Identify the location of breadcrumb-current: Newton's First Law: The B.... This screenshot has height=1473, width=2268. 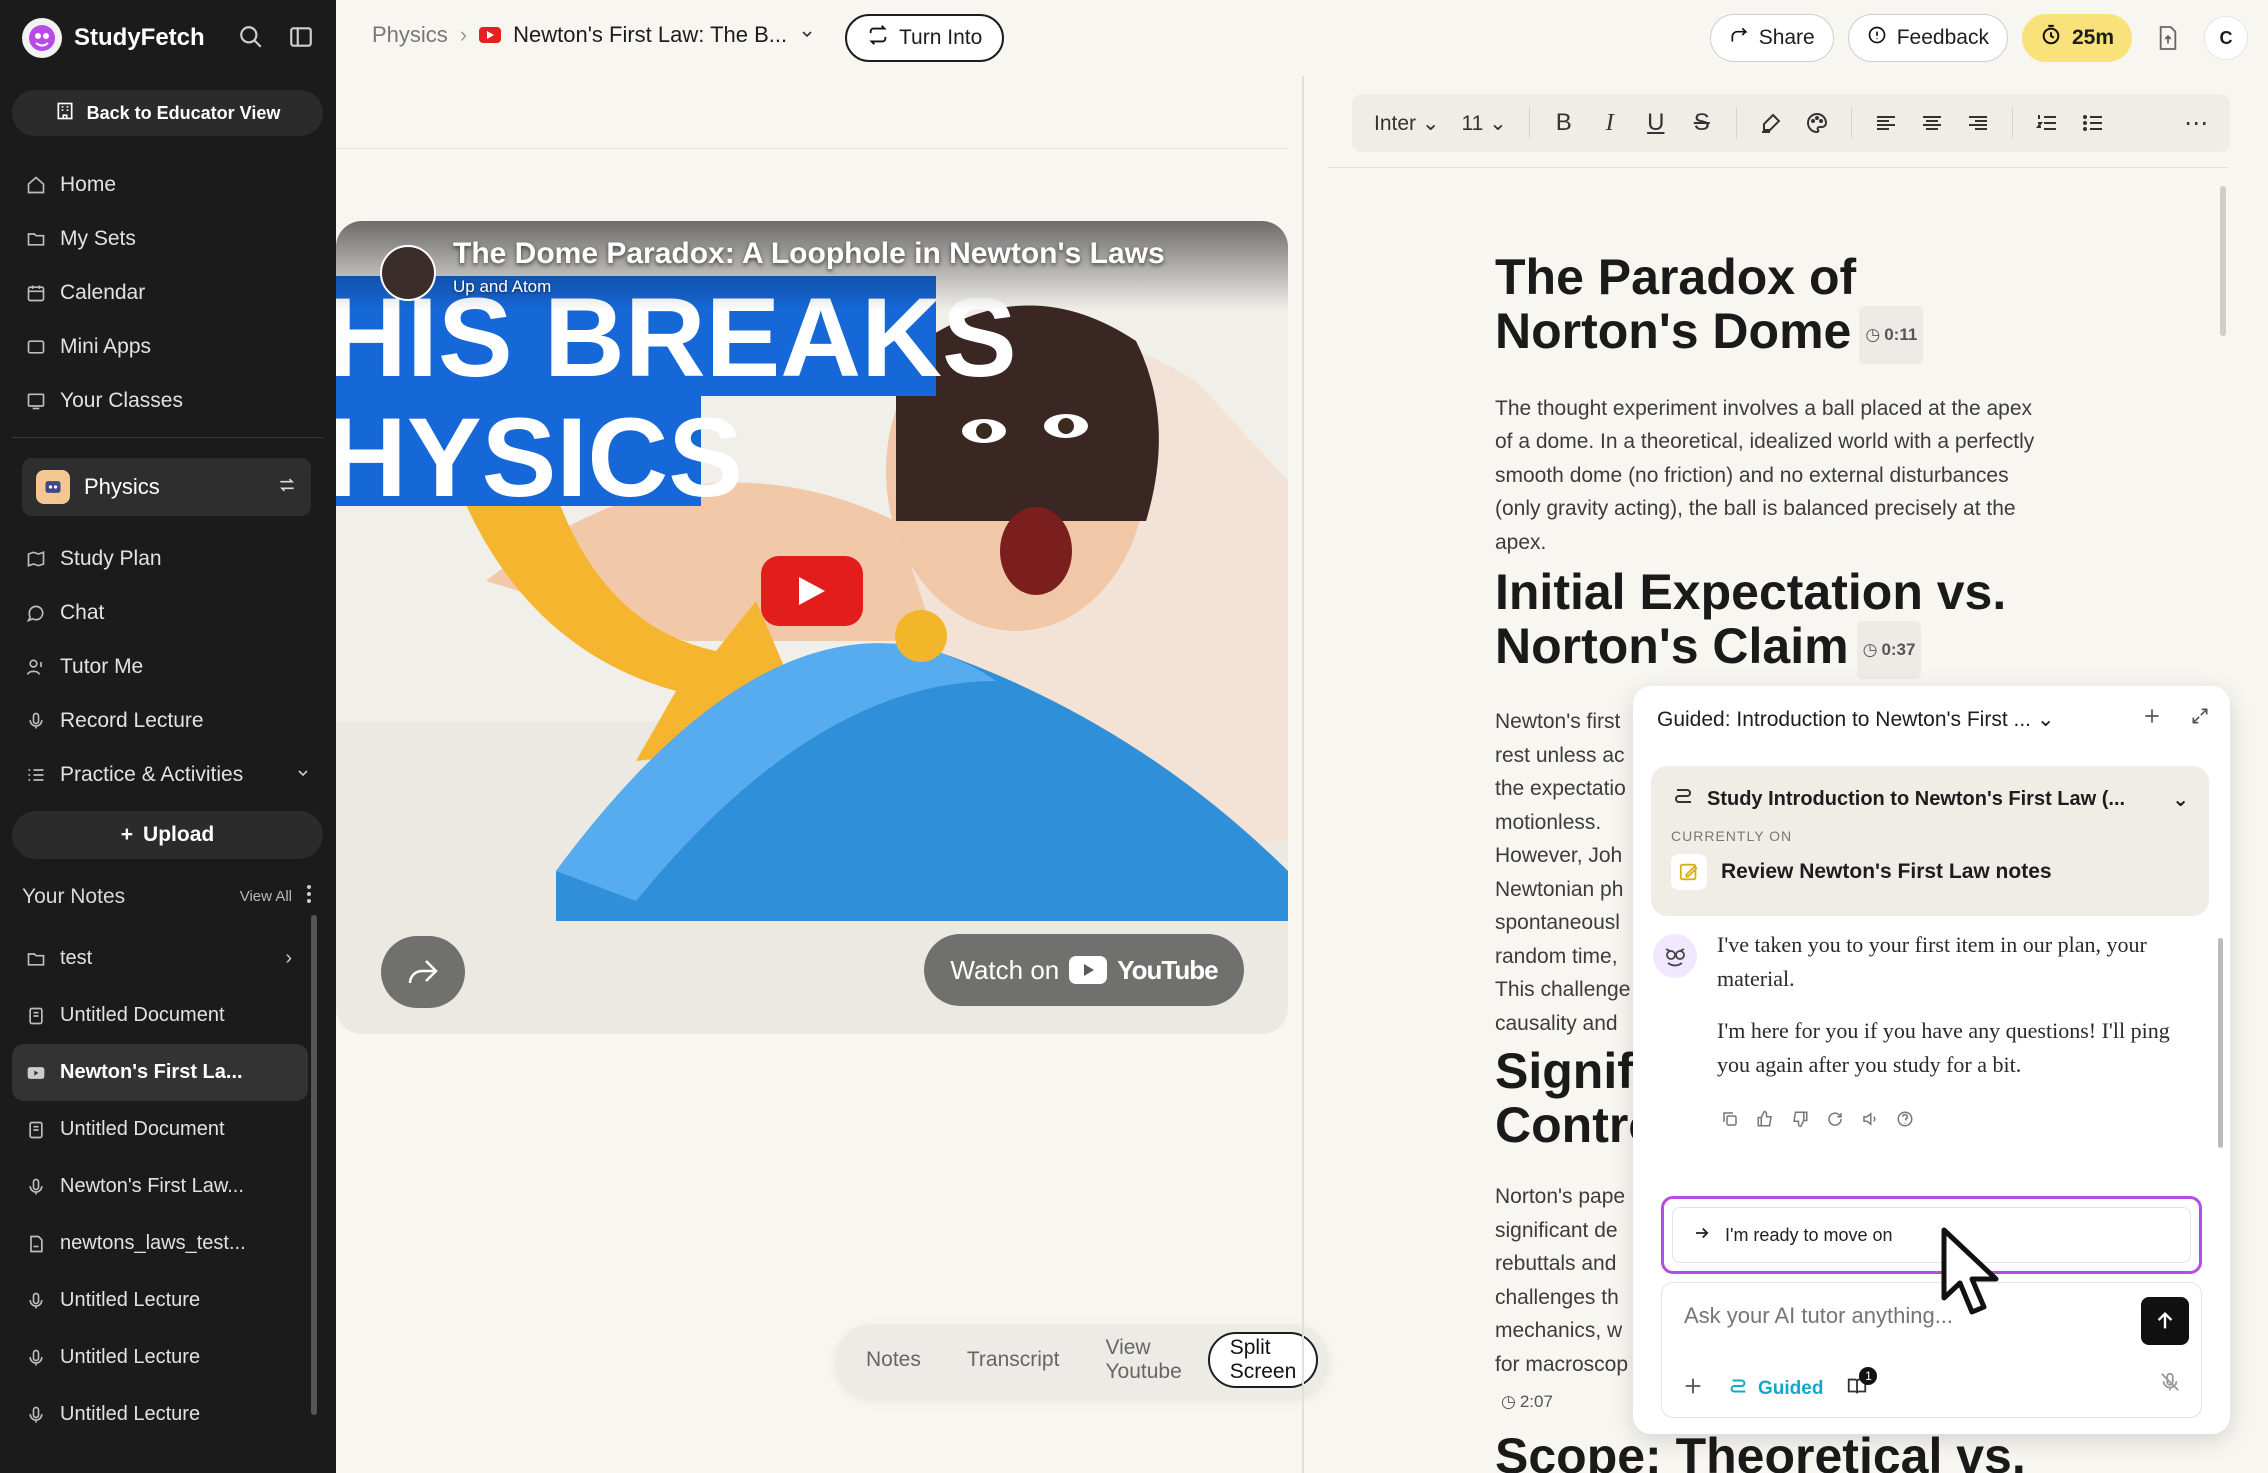
(650, 35).